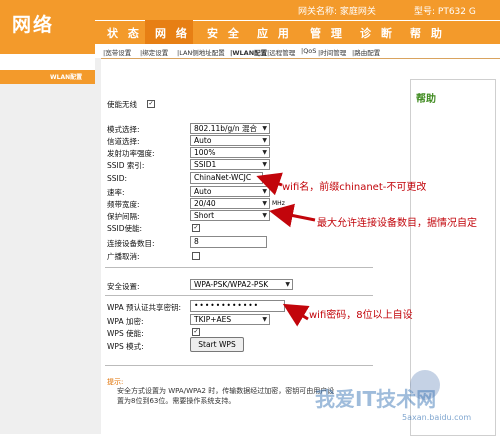 The image size is (500, 436). I want to click on clients-annotation: 最大允许连接设备数目，据情况自定, so click(397, 223).